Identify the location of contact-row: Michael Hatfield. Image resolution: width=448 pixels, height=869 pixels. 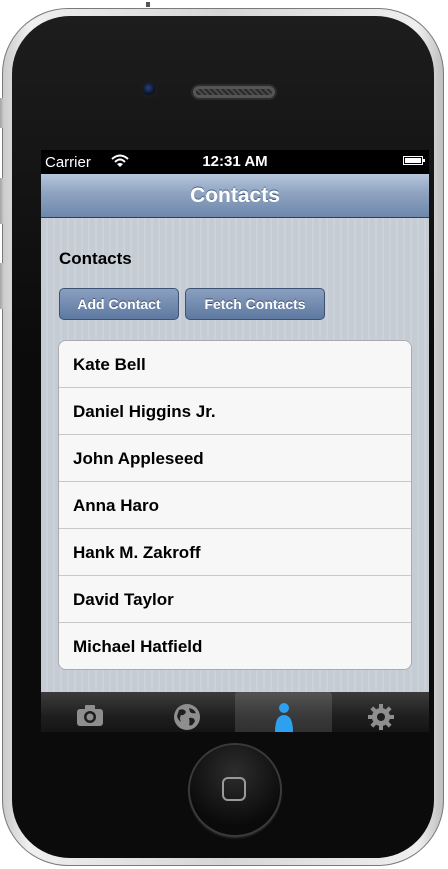
(235, 646).